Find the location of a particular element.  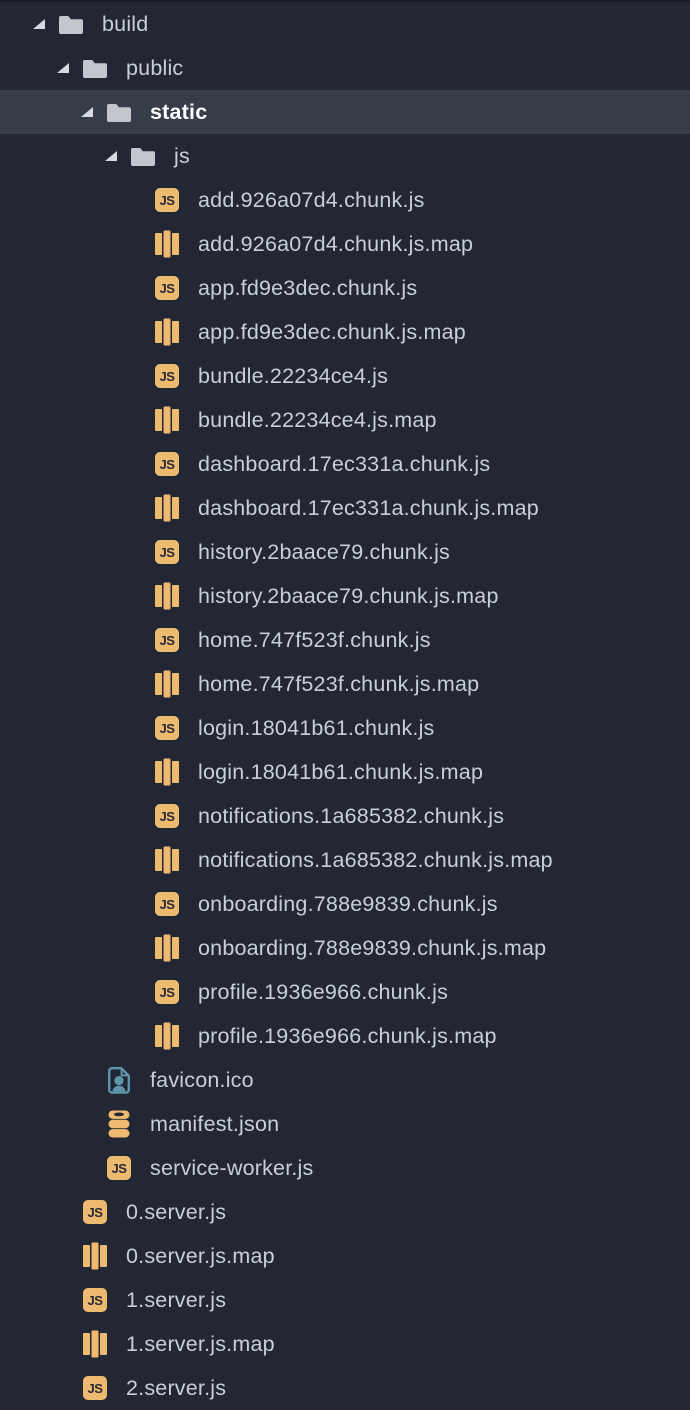

tree-item-bundle-22234ce4-js: JS bundle.22234ce4.js is located at coordinates (345, 376).